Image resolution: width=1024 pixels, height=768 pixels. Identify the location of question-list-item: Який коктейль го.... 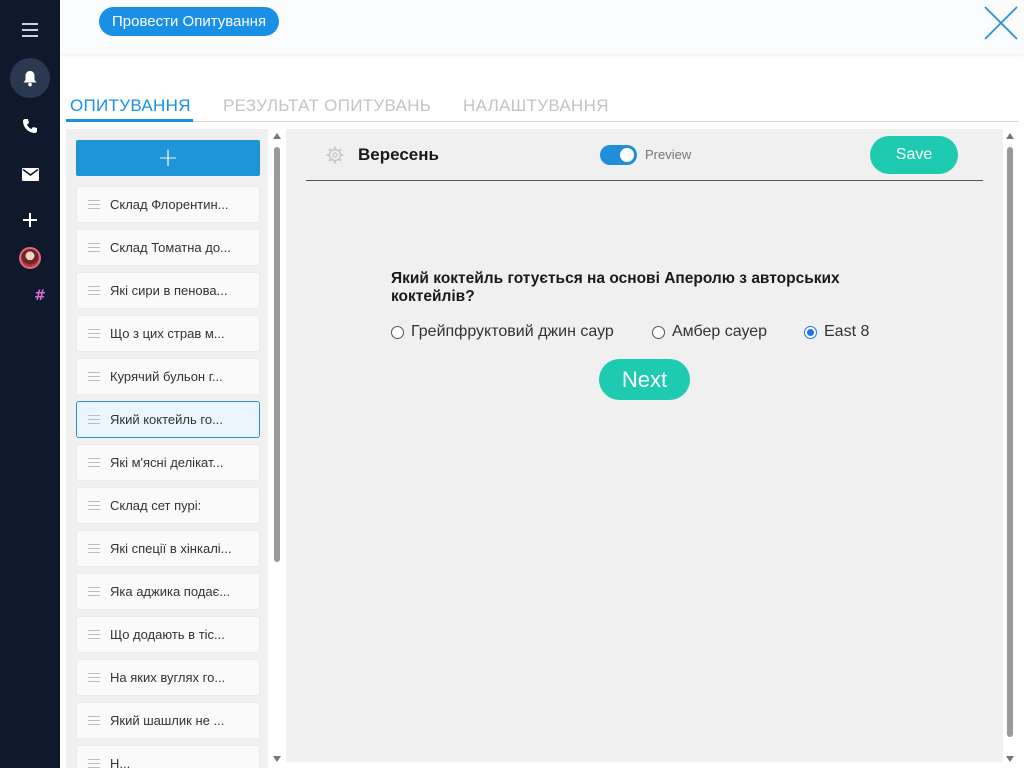
(168, 419).